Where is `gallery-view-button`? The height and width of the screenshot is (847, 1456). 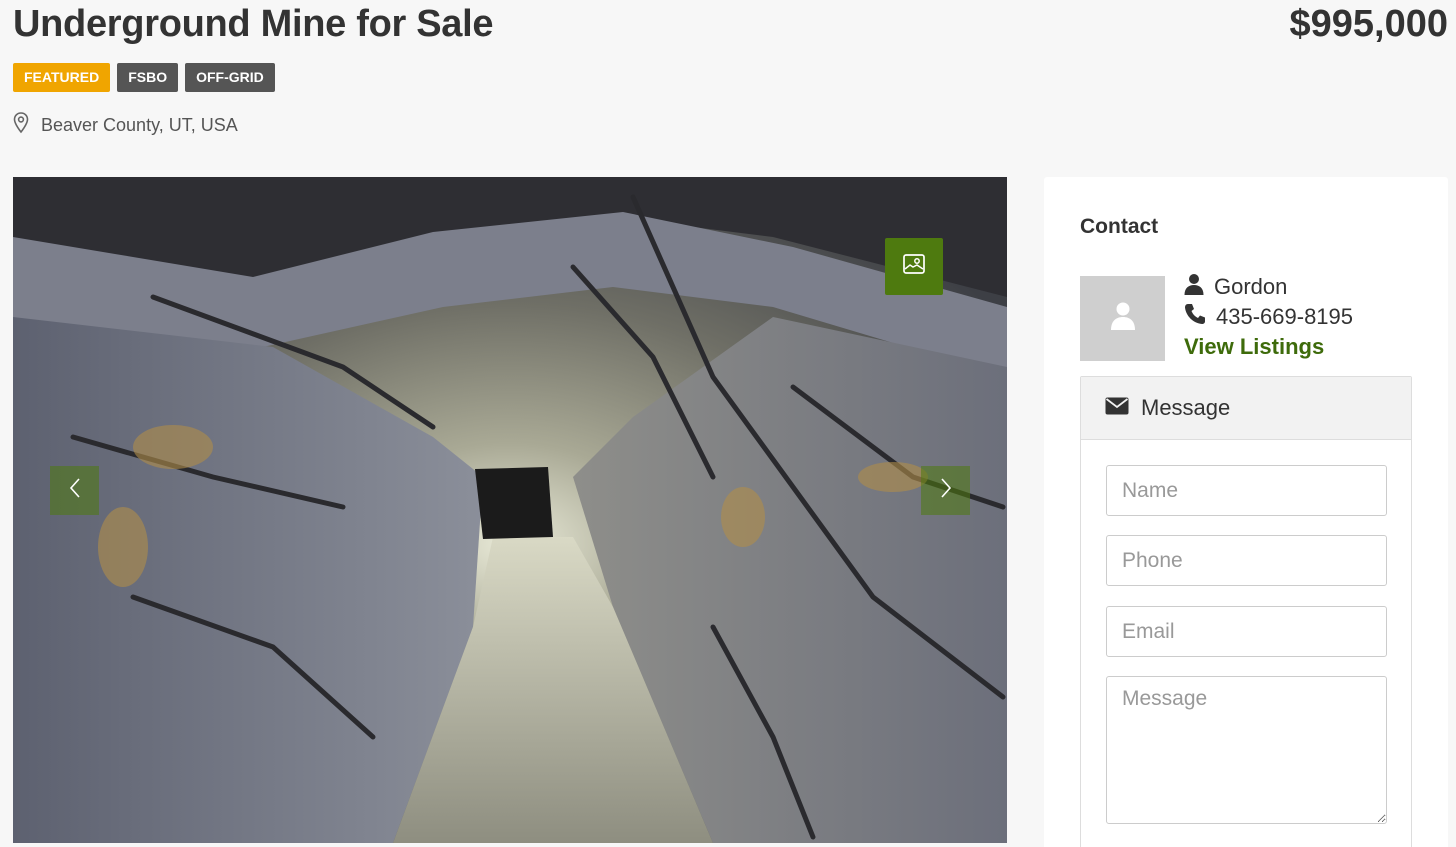 gallery-view-button is located at coordinates (914, 266).